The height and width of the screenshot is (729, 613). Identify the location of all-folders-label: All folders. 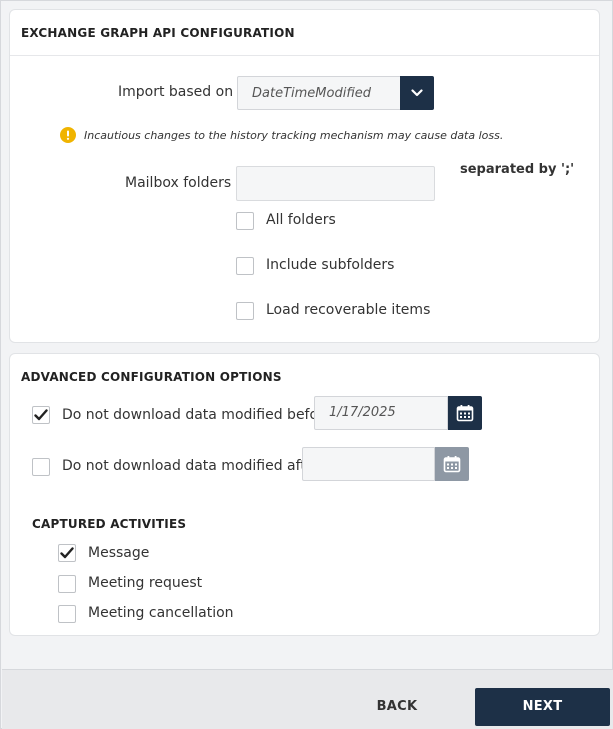
(301, 220).